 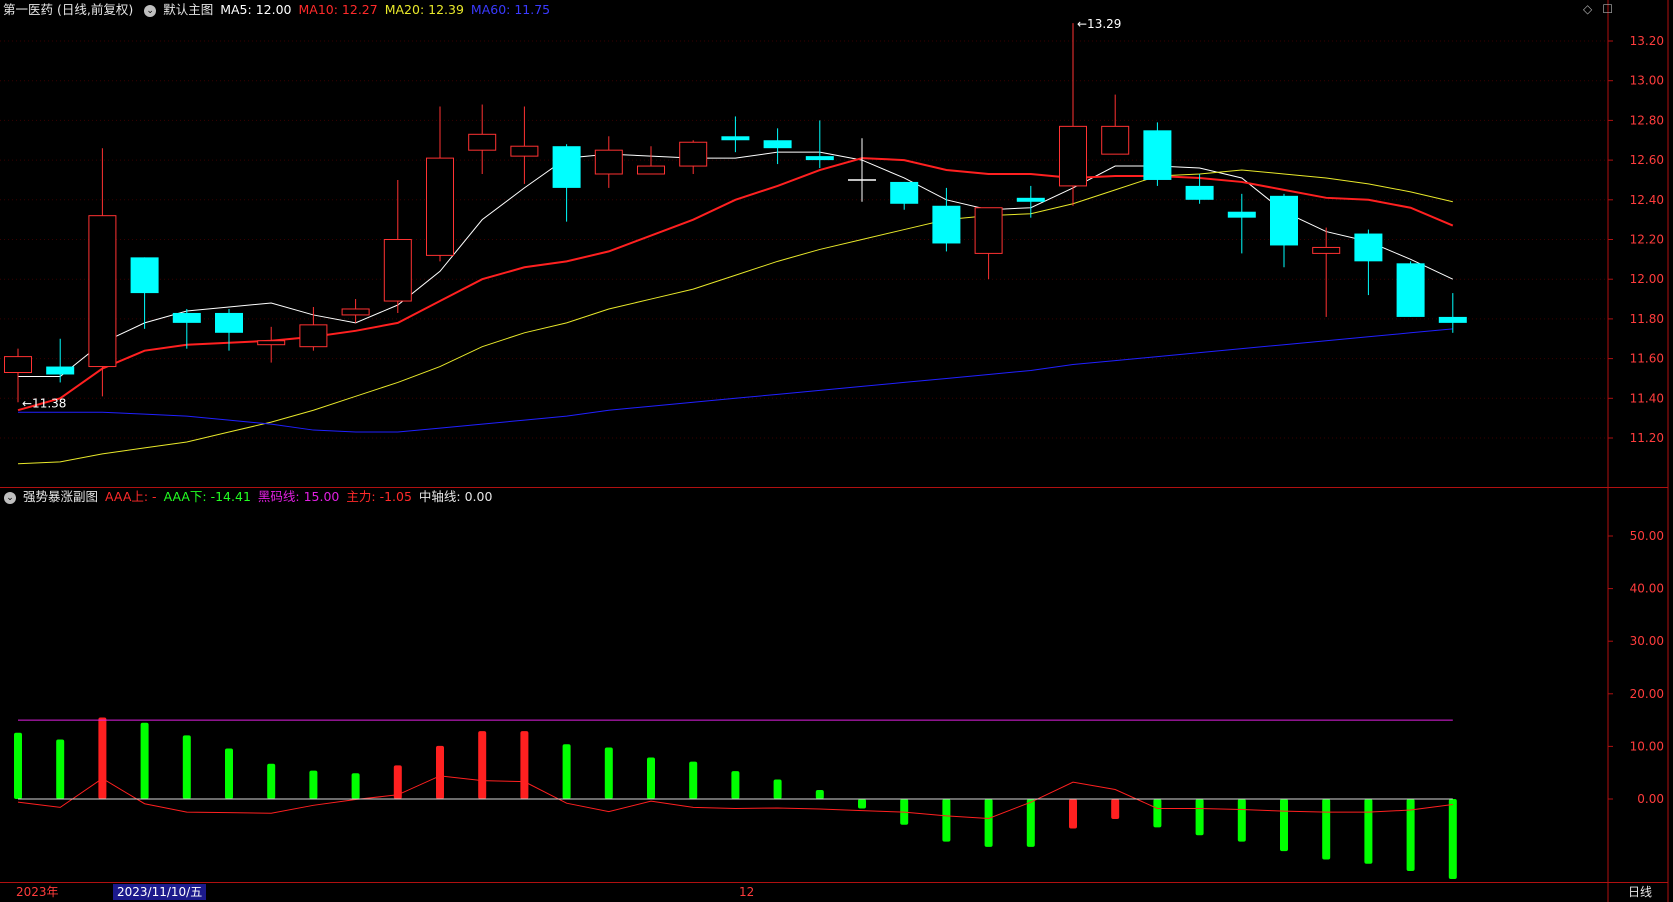 What do you see at coordinates (207, 496) in the screenshot?
I see `aaa-down-label: AAA下: -14.41` at bounding box center [207, 496].